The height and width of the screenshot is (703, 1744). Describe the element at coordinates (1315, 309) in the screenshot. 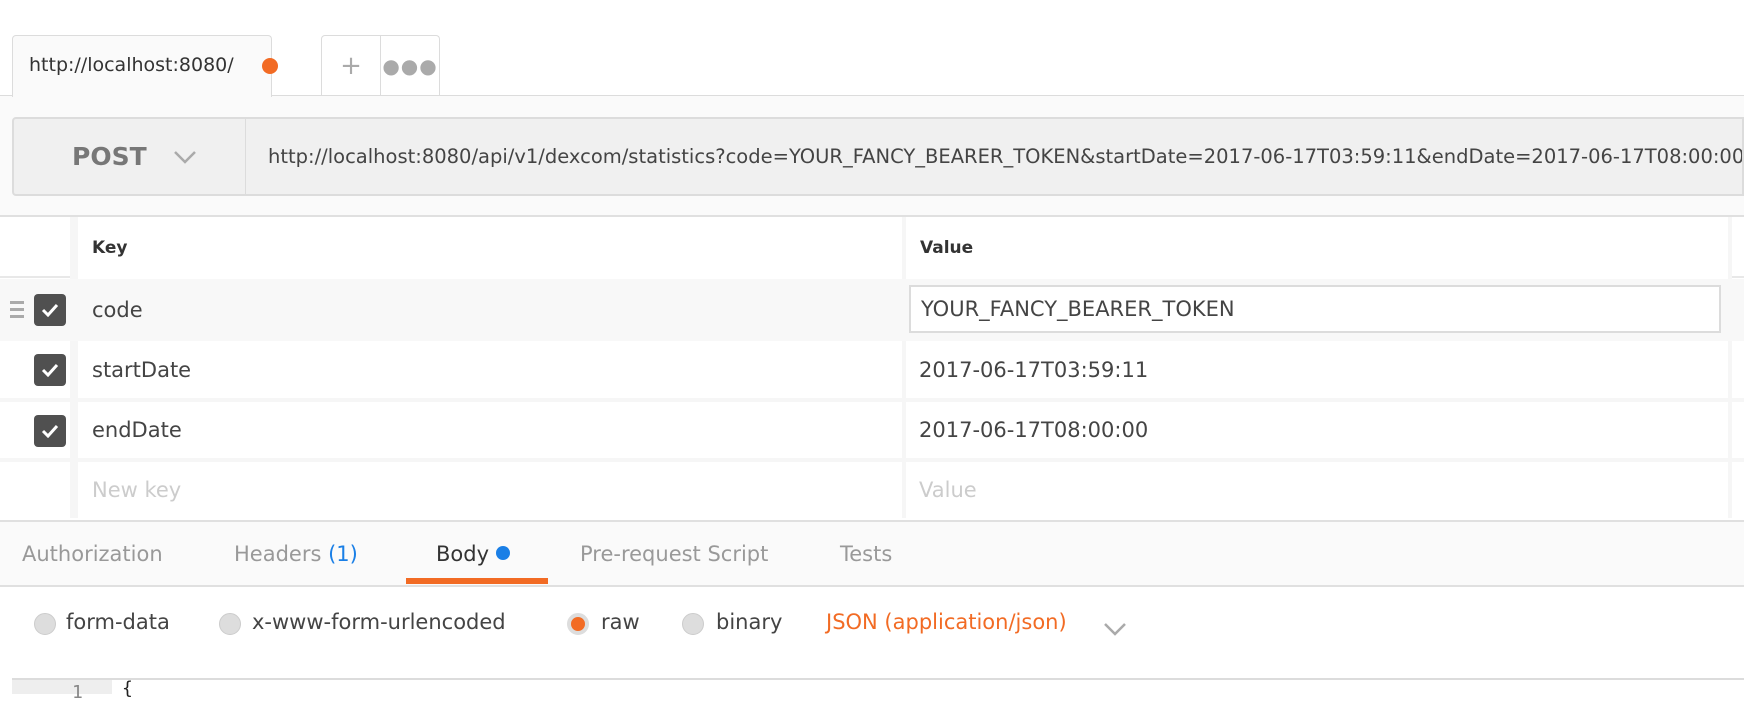

I see `param-value-input: YOUR_FANCY_BEARER_TOKEN` at that location.